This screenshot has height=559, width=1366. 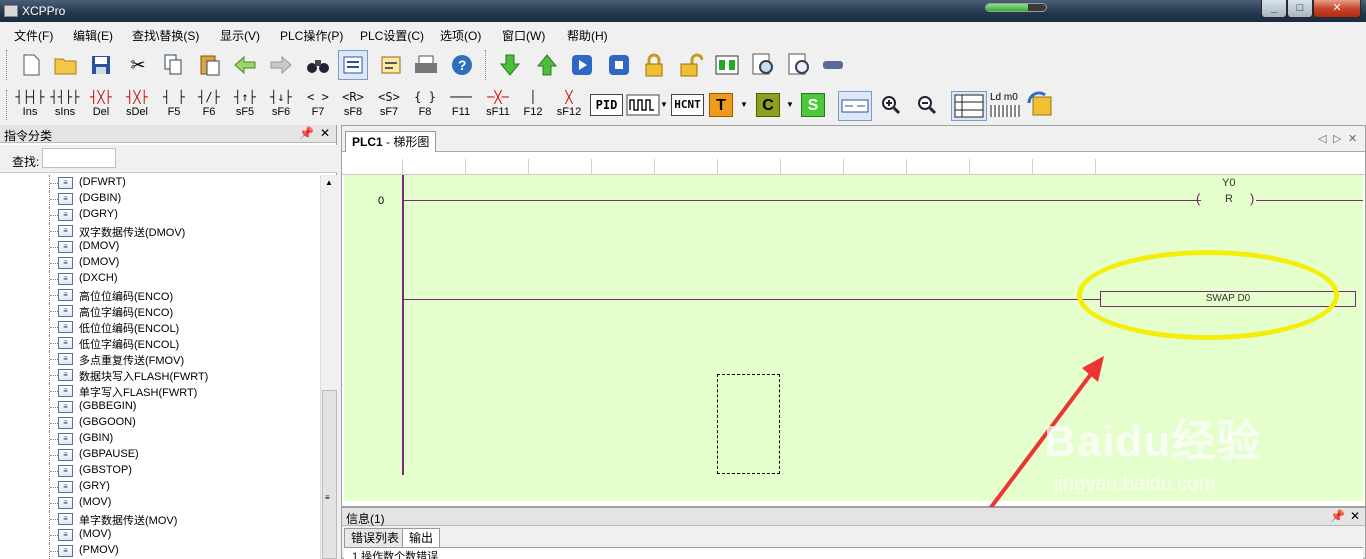 I want to click on tree-item: ≡ 多点重复传送(FMOV), so click(x=160, y=359).